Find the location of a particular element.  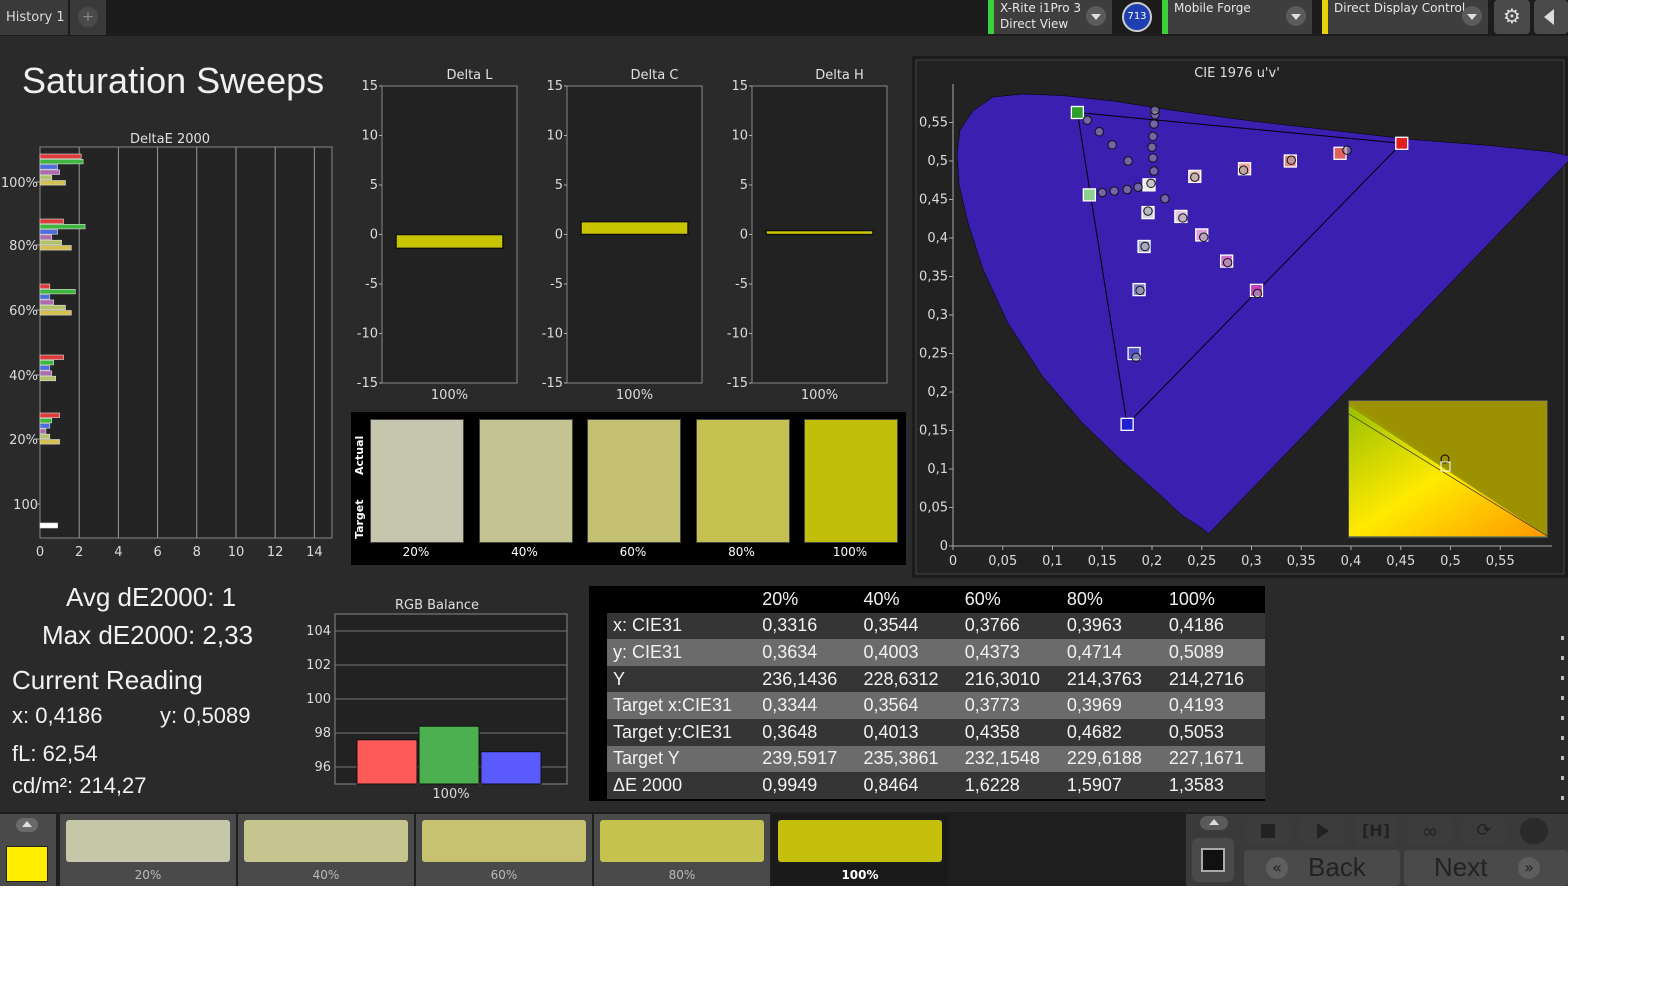

swatch-60pct is located at coordinates (634, 481).